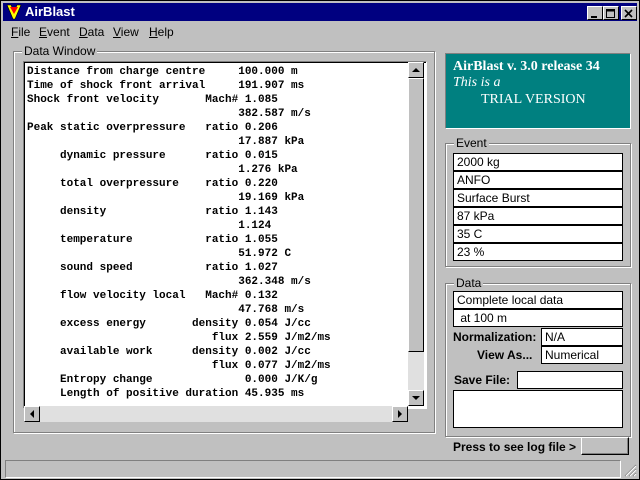 The width and height of the screenshot is (640, 480). I want to click on scroll-down-button, so click(416, 398).